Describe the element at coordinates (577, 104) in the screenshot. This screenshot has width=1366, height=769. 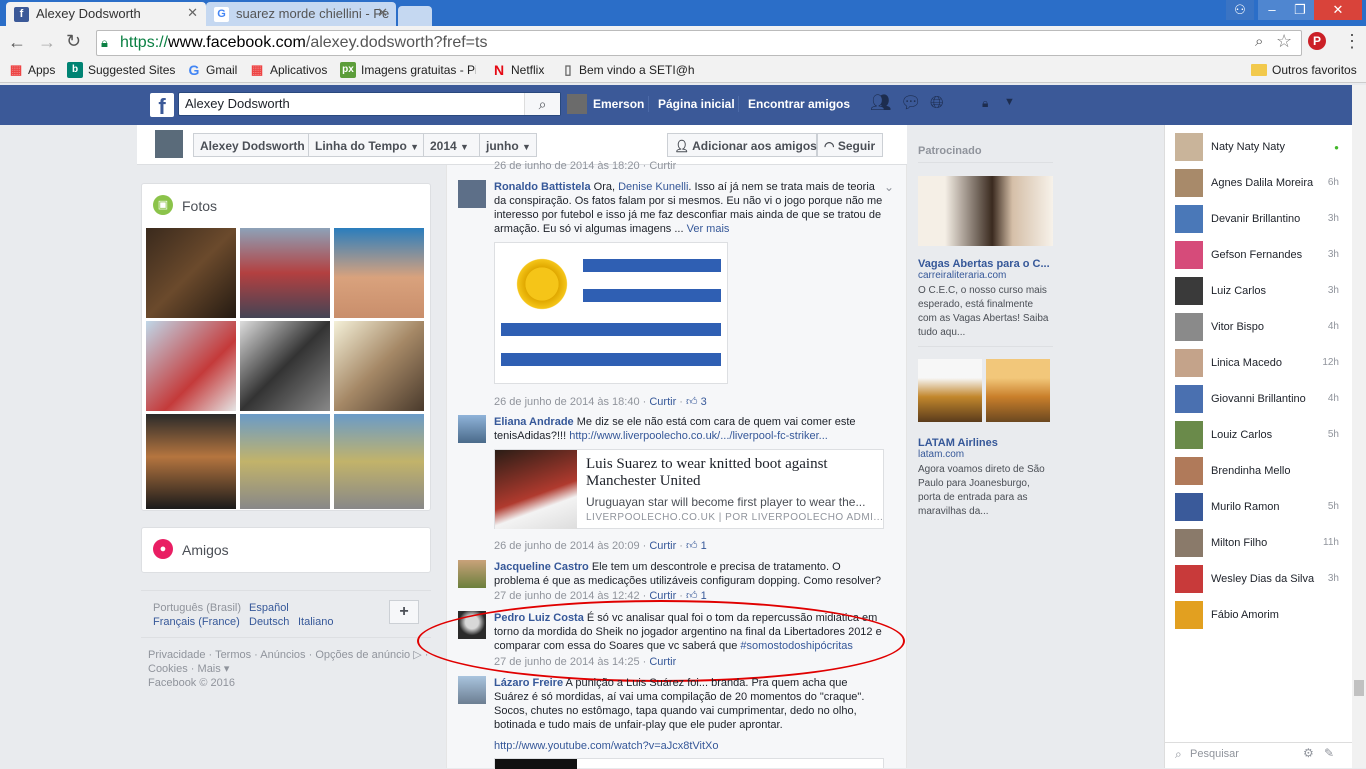
I see `user-avatar` at that location.